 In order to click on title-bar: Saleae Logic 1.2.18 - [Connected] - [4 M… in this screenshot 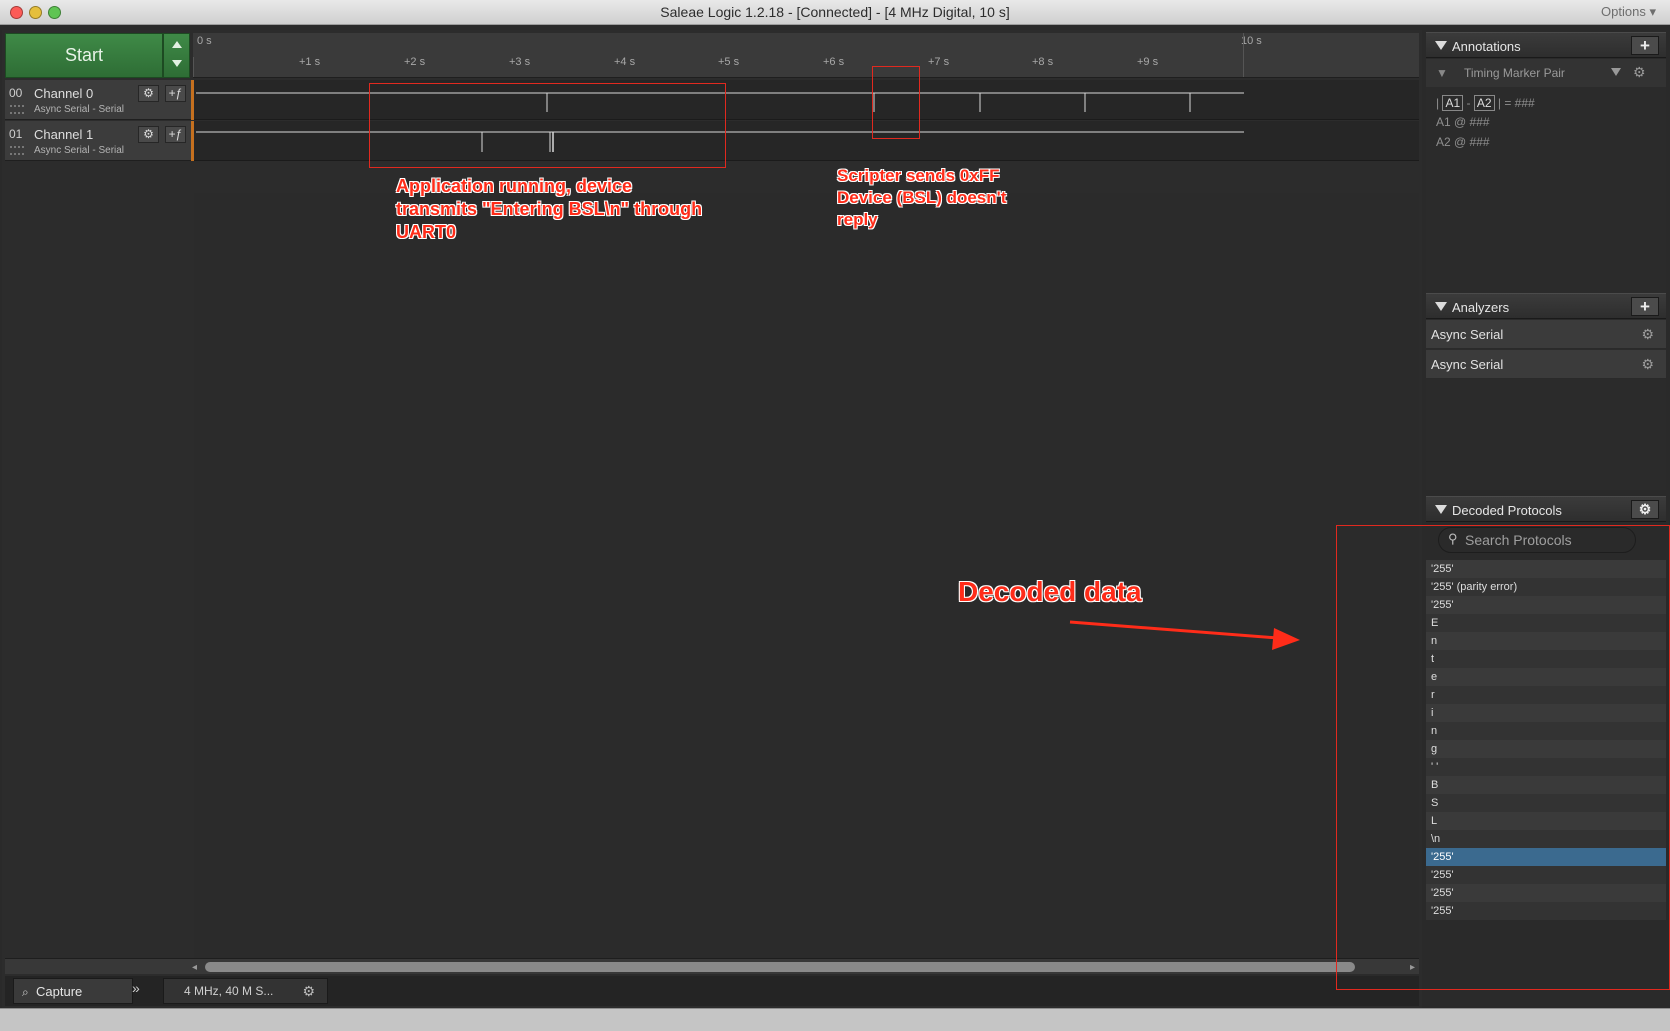, I will do `click(835, 12)`.